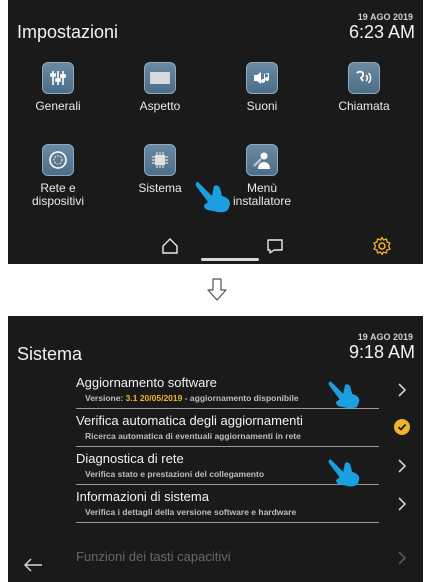 The height and width of the screenshot is (582, 431). What do you see at coordinates (262, 160) in the screenshot?
I see `installer-icon` at bounding box center [262, 160].